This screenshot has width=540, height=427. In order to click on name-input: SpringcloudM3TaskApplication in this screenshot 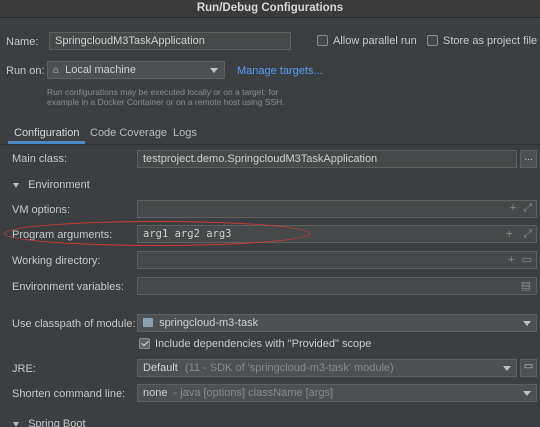, I will do `click(170, 41)`.